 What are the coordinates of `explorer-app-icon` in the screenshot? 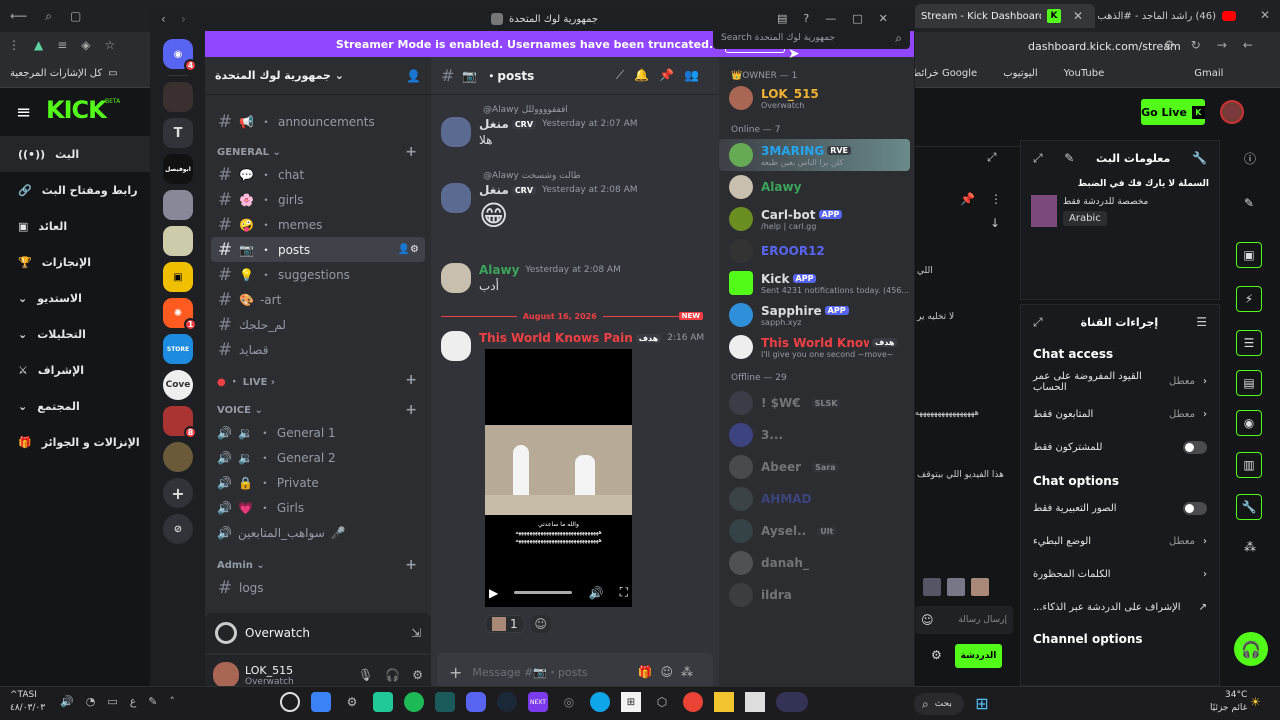 It's located at (724, 702).